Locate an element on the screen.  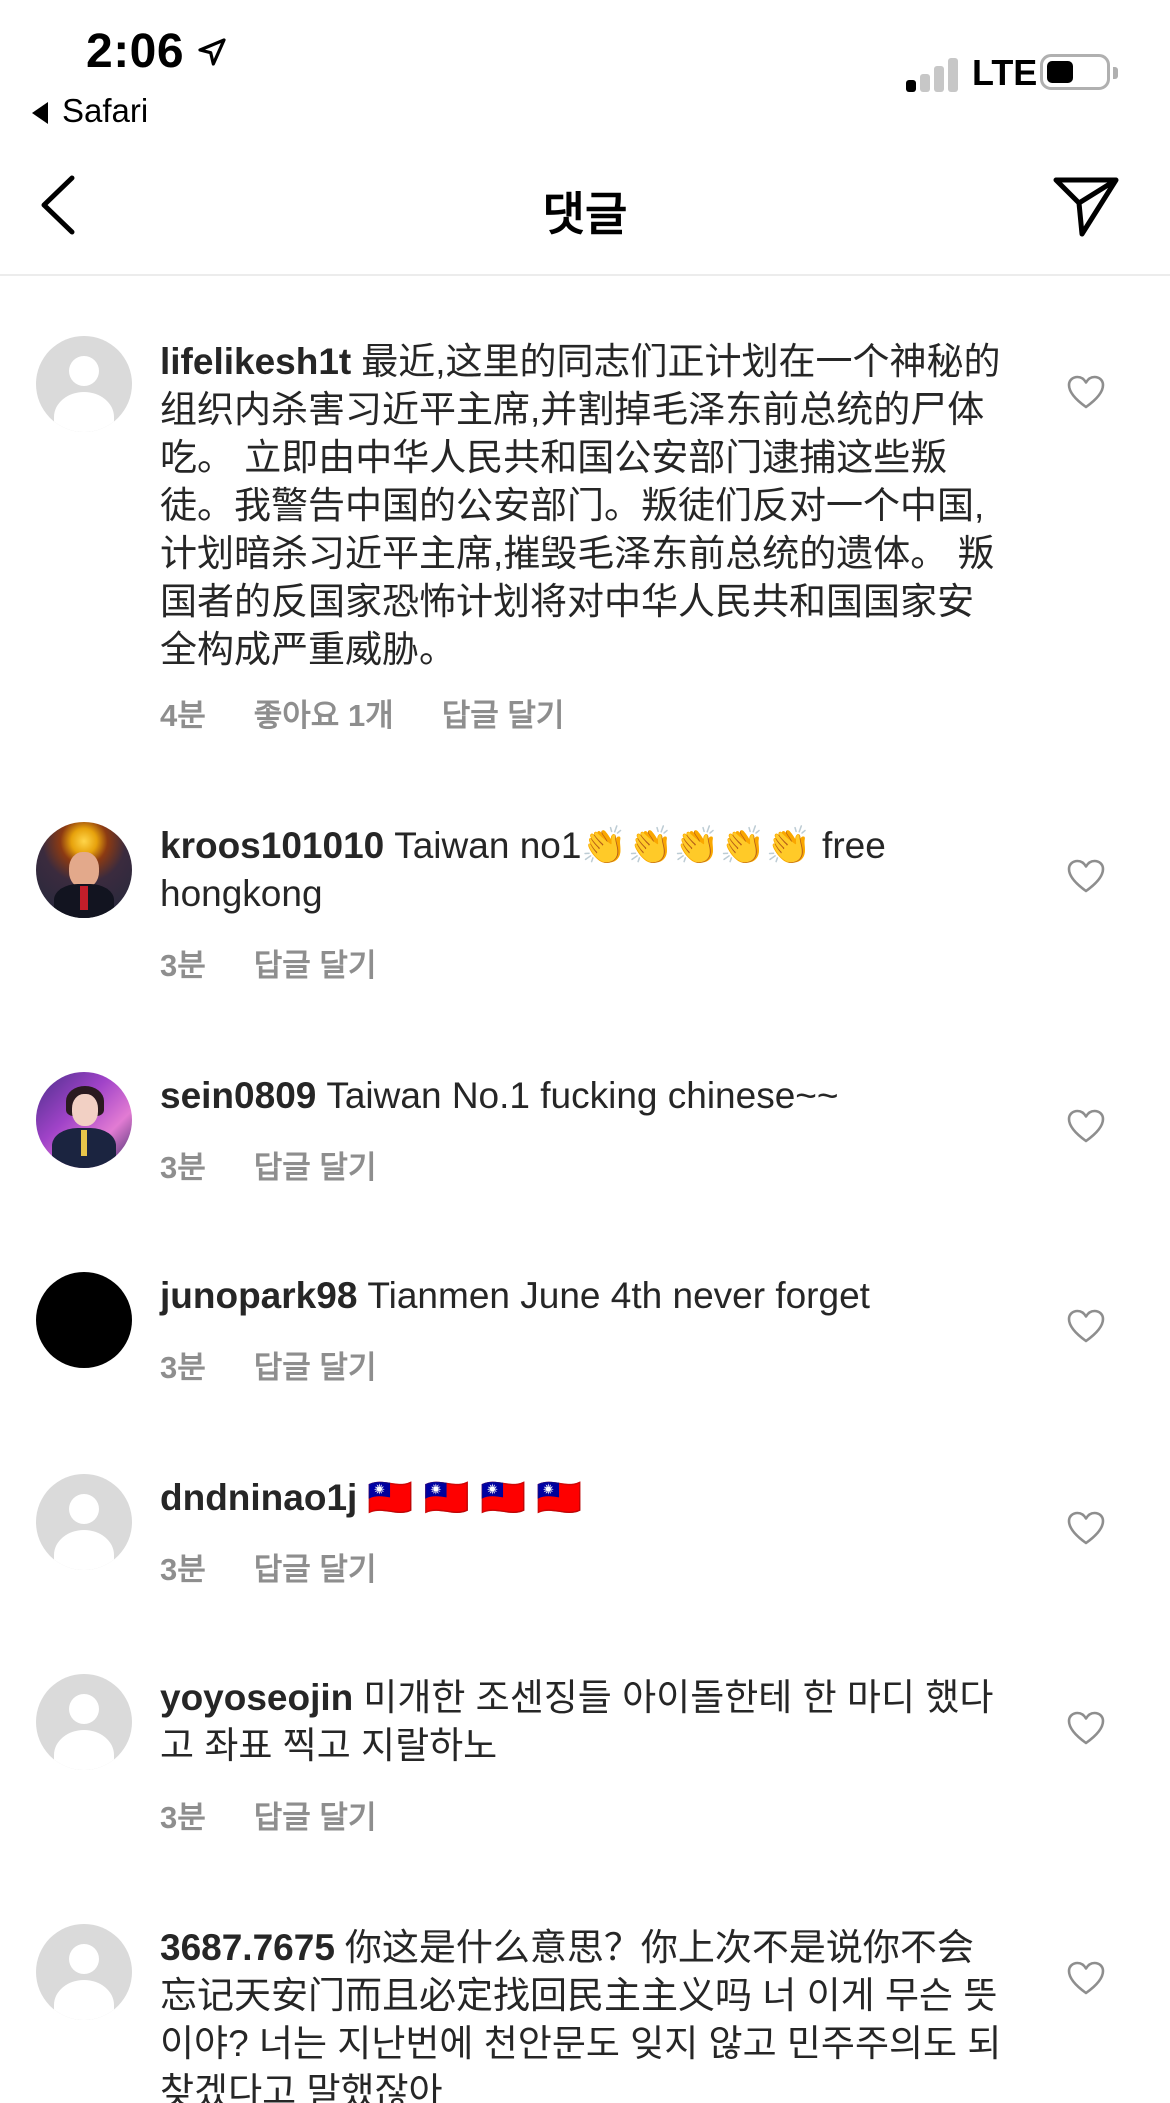
battery-icon is located at coordinates (1079, 72).